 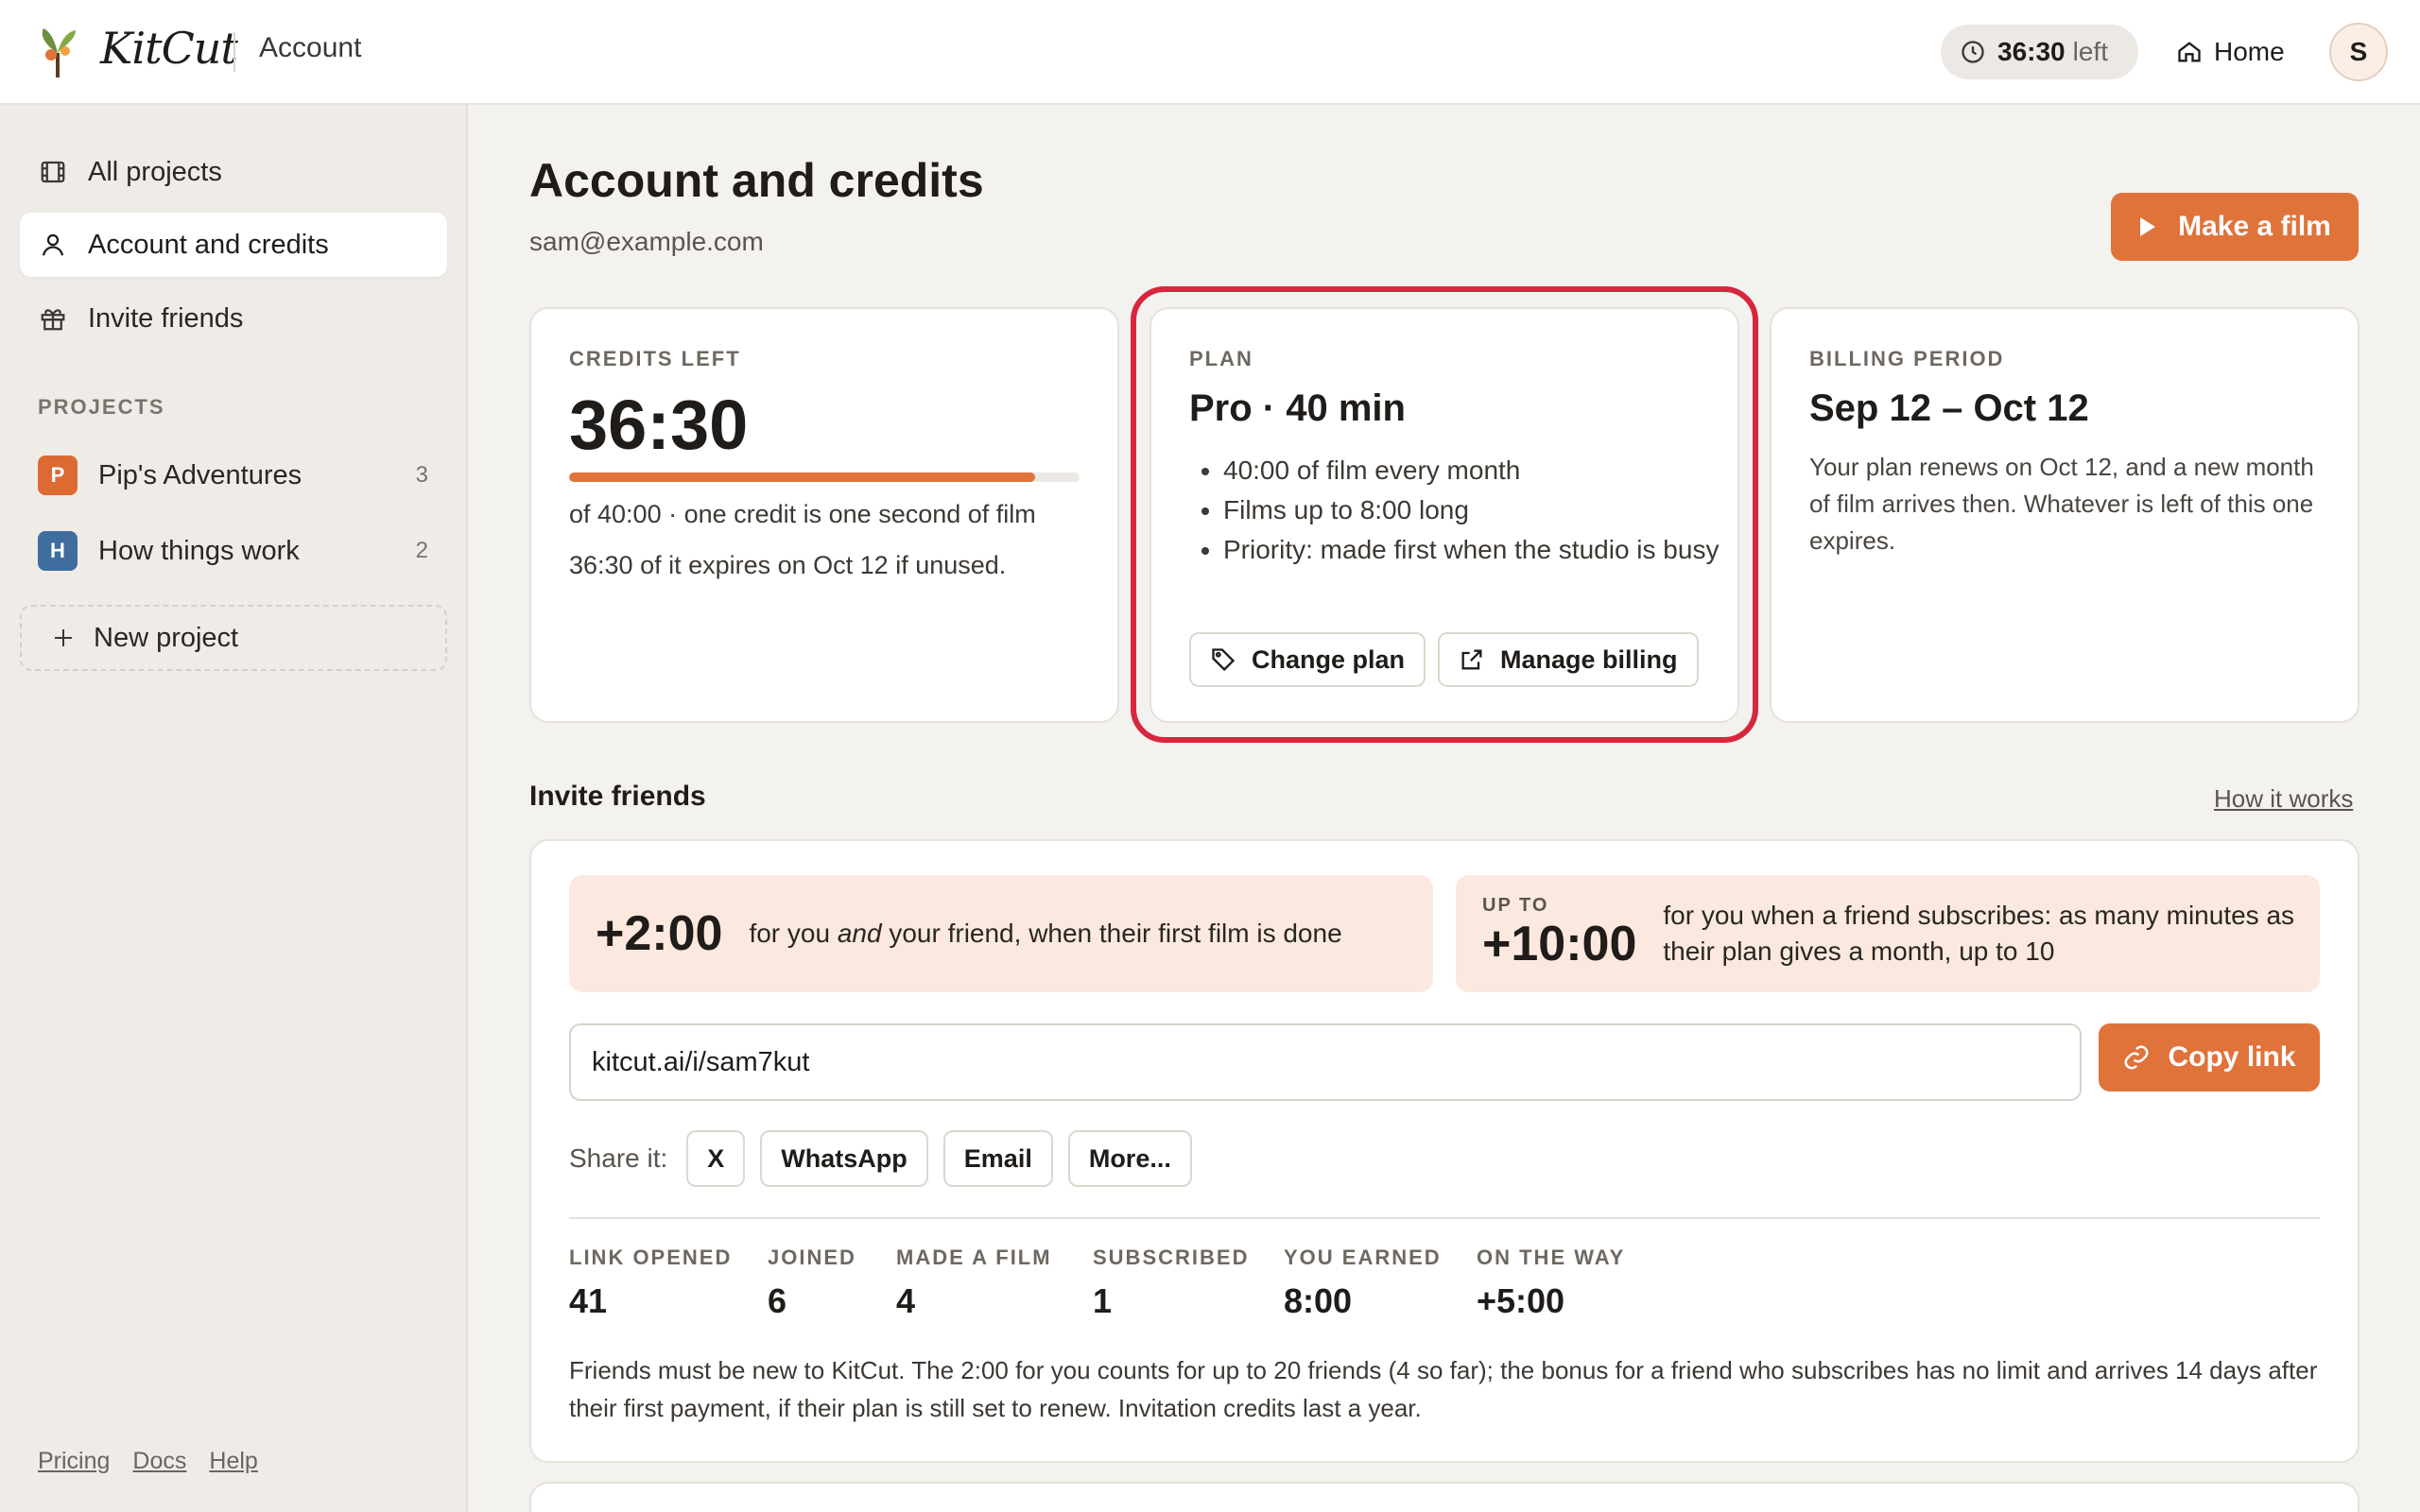 I want to click on stat-label: YOU EARNED, so click(x=1363, y=1257).